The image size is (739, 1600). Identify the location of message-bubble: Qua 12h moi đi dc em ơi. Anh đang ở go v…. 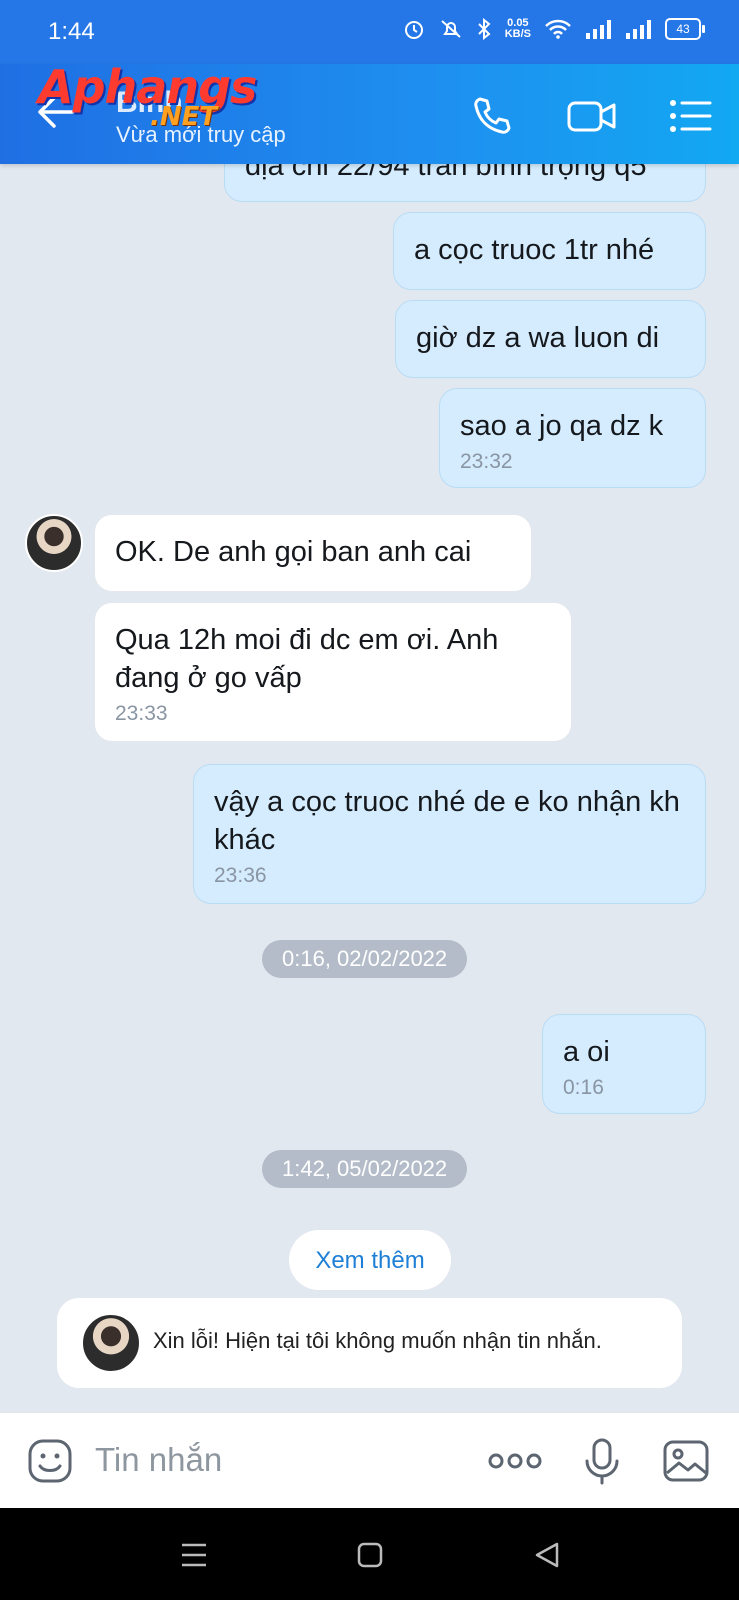
(333, 672).